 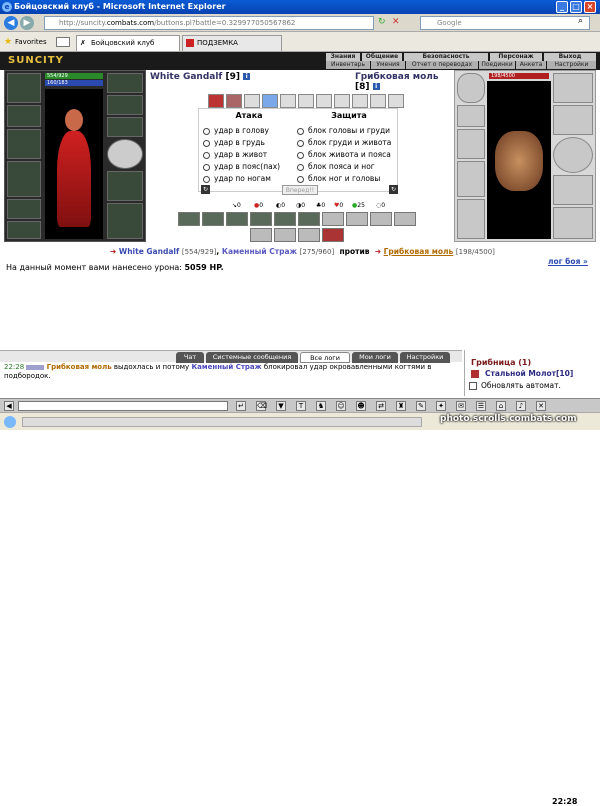 I want to click on search-input: Google, so click(x=505, y=23).